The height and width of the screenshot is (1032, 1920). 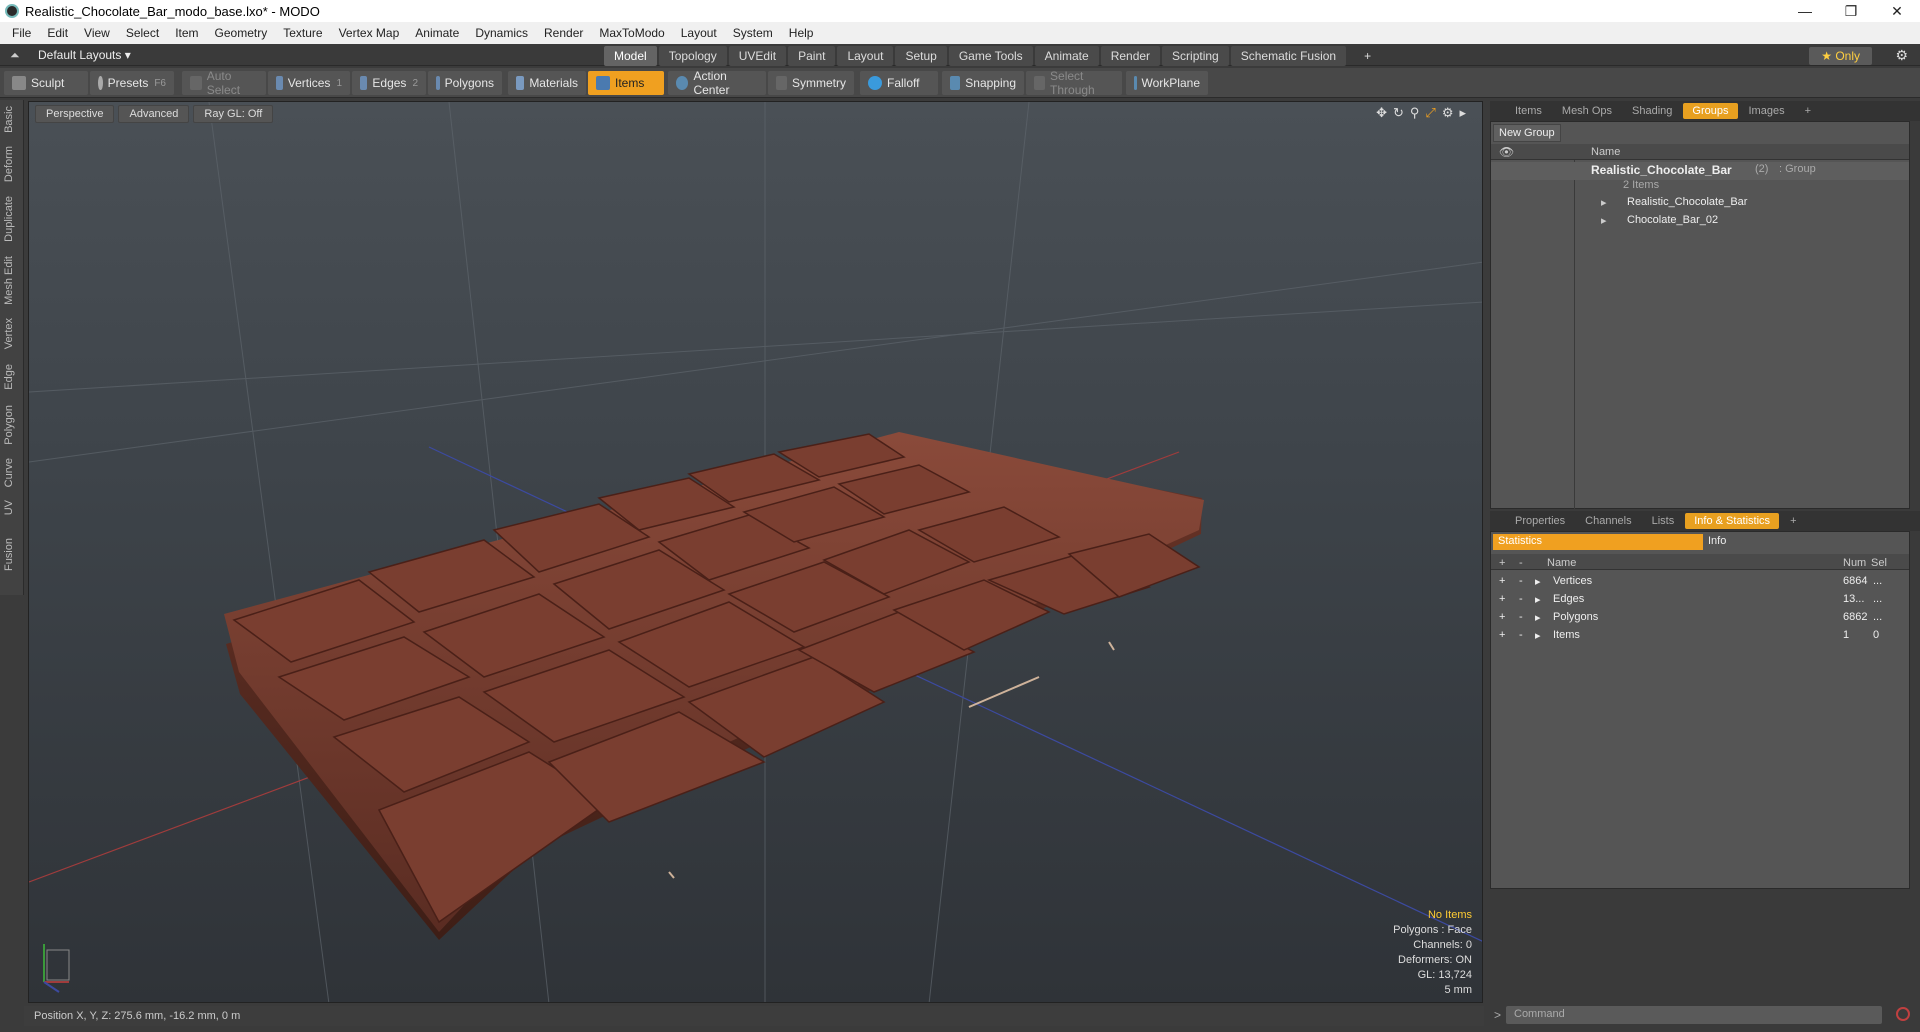 I want to click on eye-icon: 👁, so click(x=1506, y=152).